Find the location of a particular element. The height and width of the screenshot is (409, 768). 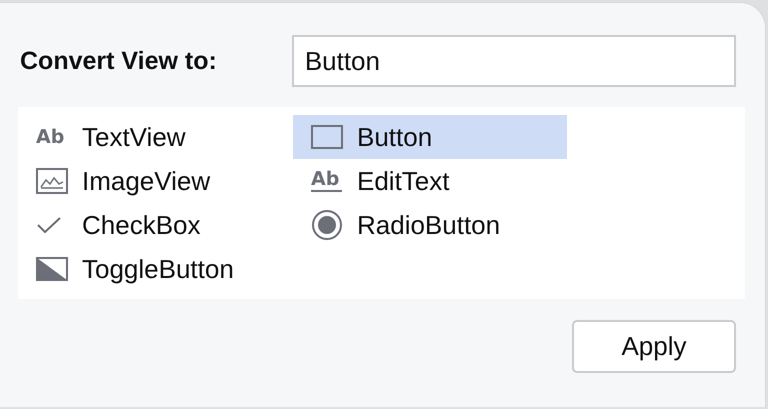

convert-label: Convert View to: is located at coordinates (118, 61).